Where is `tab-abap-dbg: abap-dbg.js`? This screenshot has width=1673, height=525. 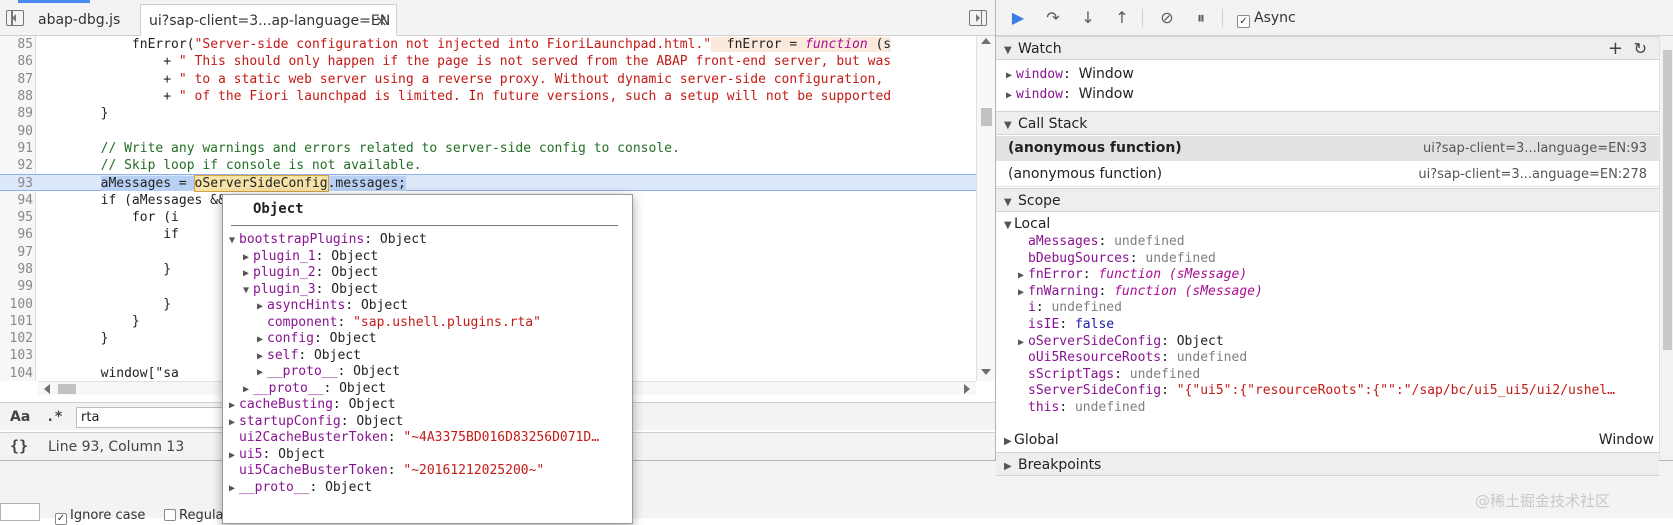
tab-abap-dbg: abap-dbg.js is located at coordinates (79, 20).